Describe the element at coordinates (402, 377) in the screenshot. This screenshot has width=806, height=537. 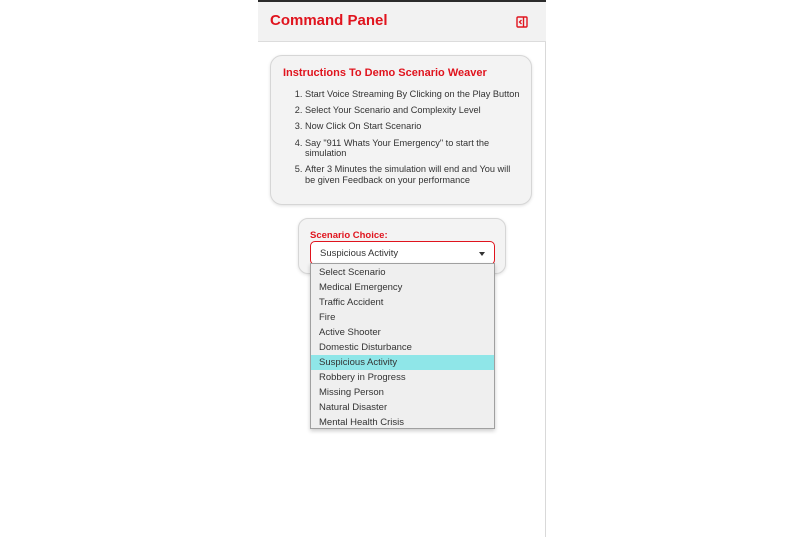
I see `option-robbery-in-progress: Robbery in Progress` at that location.